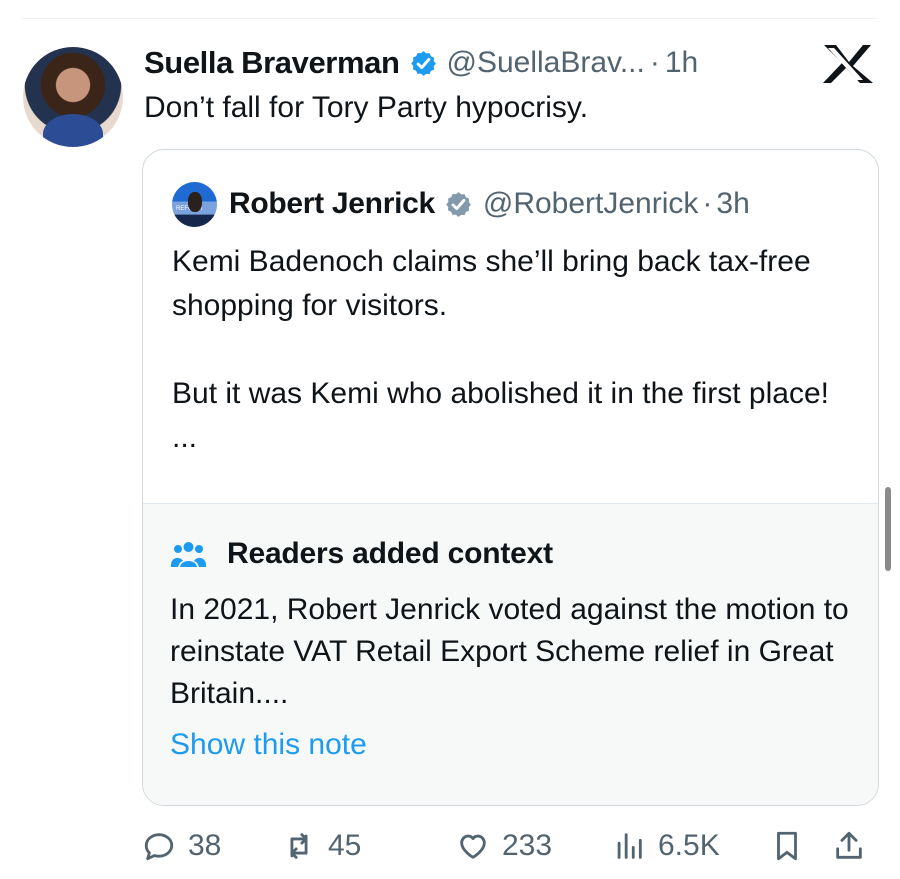 This screenshot has width=900, height=879. What do you see at coordinates (473, 846) in the screenshot?
I see `heart-icon` at bounding box center [473, 846].